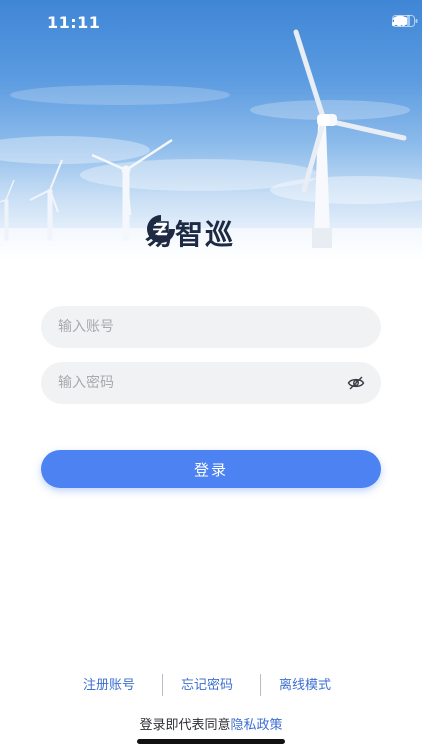 The width and height of the screenshot is (422, 750). I want to click on status-bar: 11:11, so click(211, 22).